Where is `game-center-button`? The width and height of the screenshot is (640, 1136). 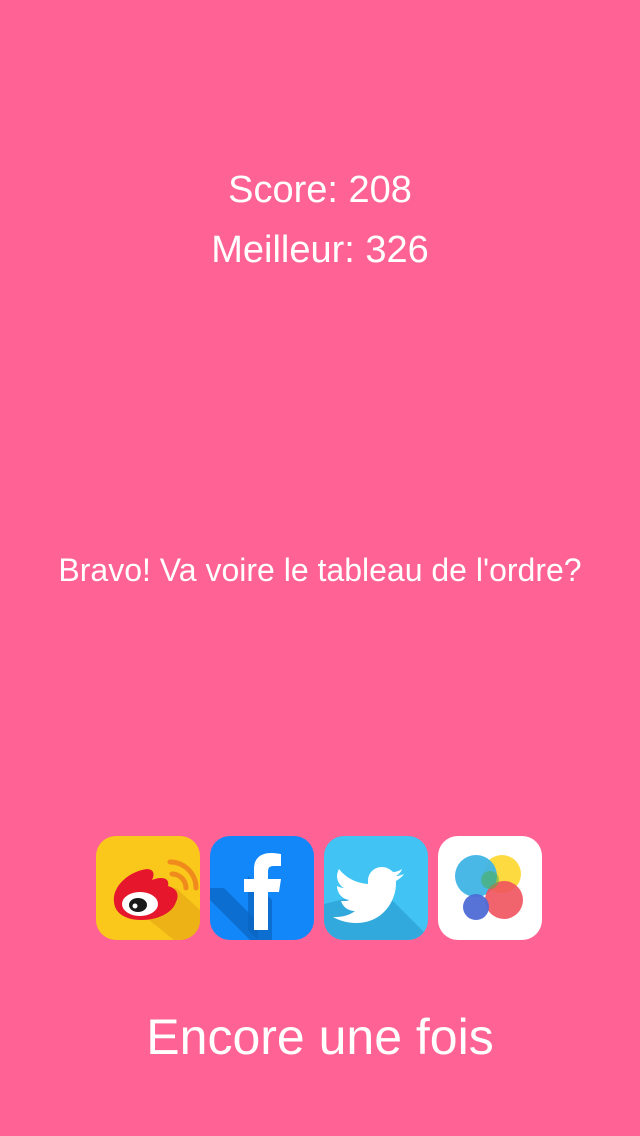 game-center-button is located at coordinates (490, 888).